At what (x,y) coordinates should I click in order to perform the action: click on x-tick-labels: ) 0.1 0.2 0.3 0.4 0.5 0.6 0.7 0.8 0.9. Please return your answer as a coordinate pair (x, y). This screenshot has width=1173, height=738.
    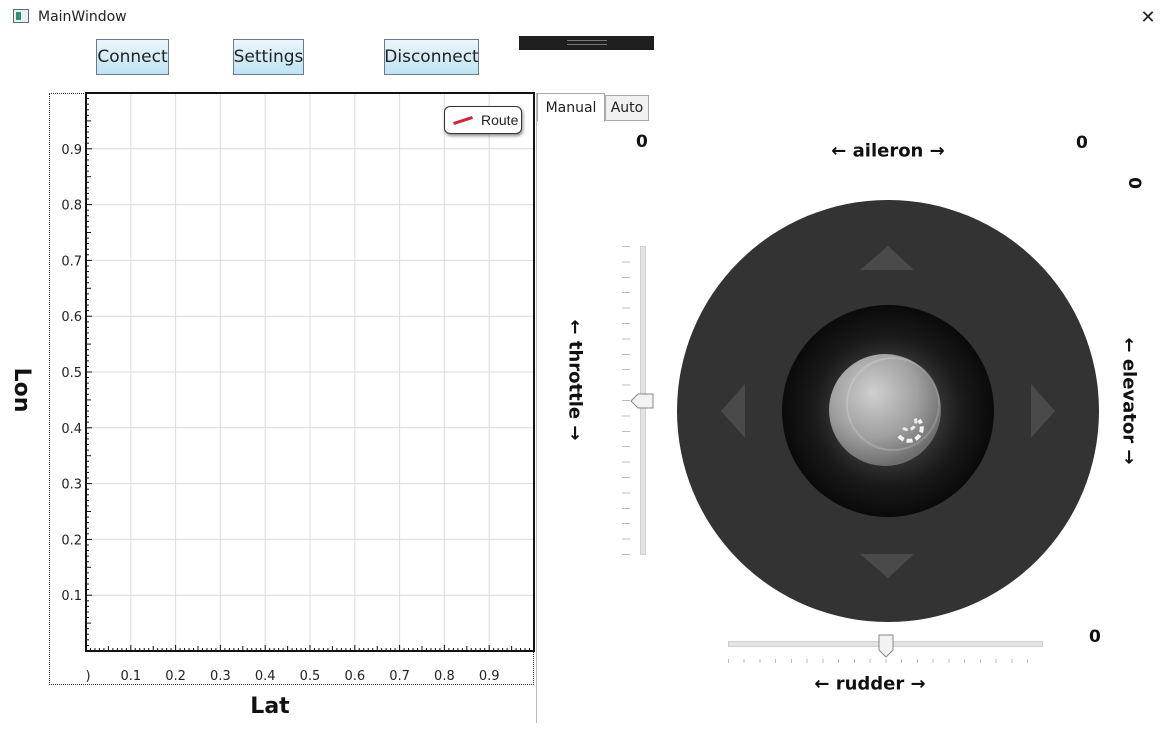
    Looking at the image, I should click on (292, 676).